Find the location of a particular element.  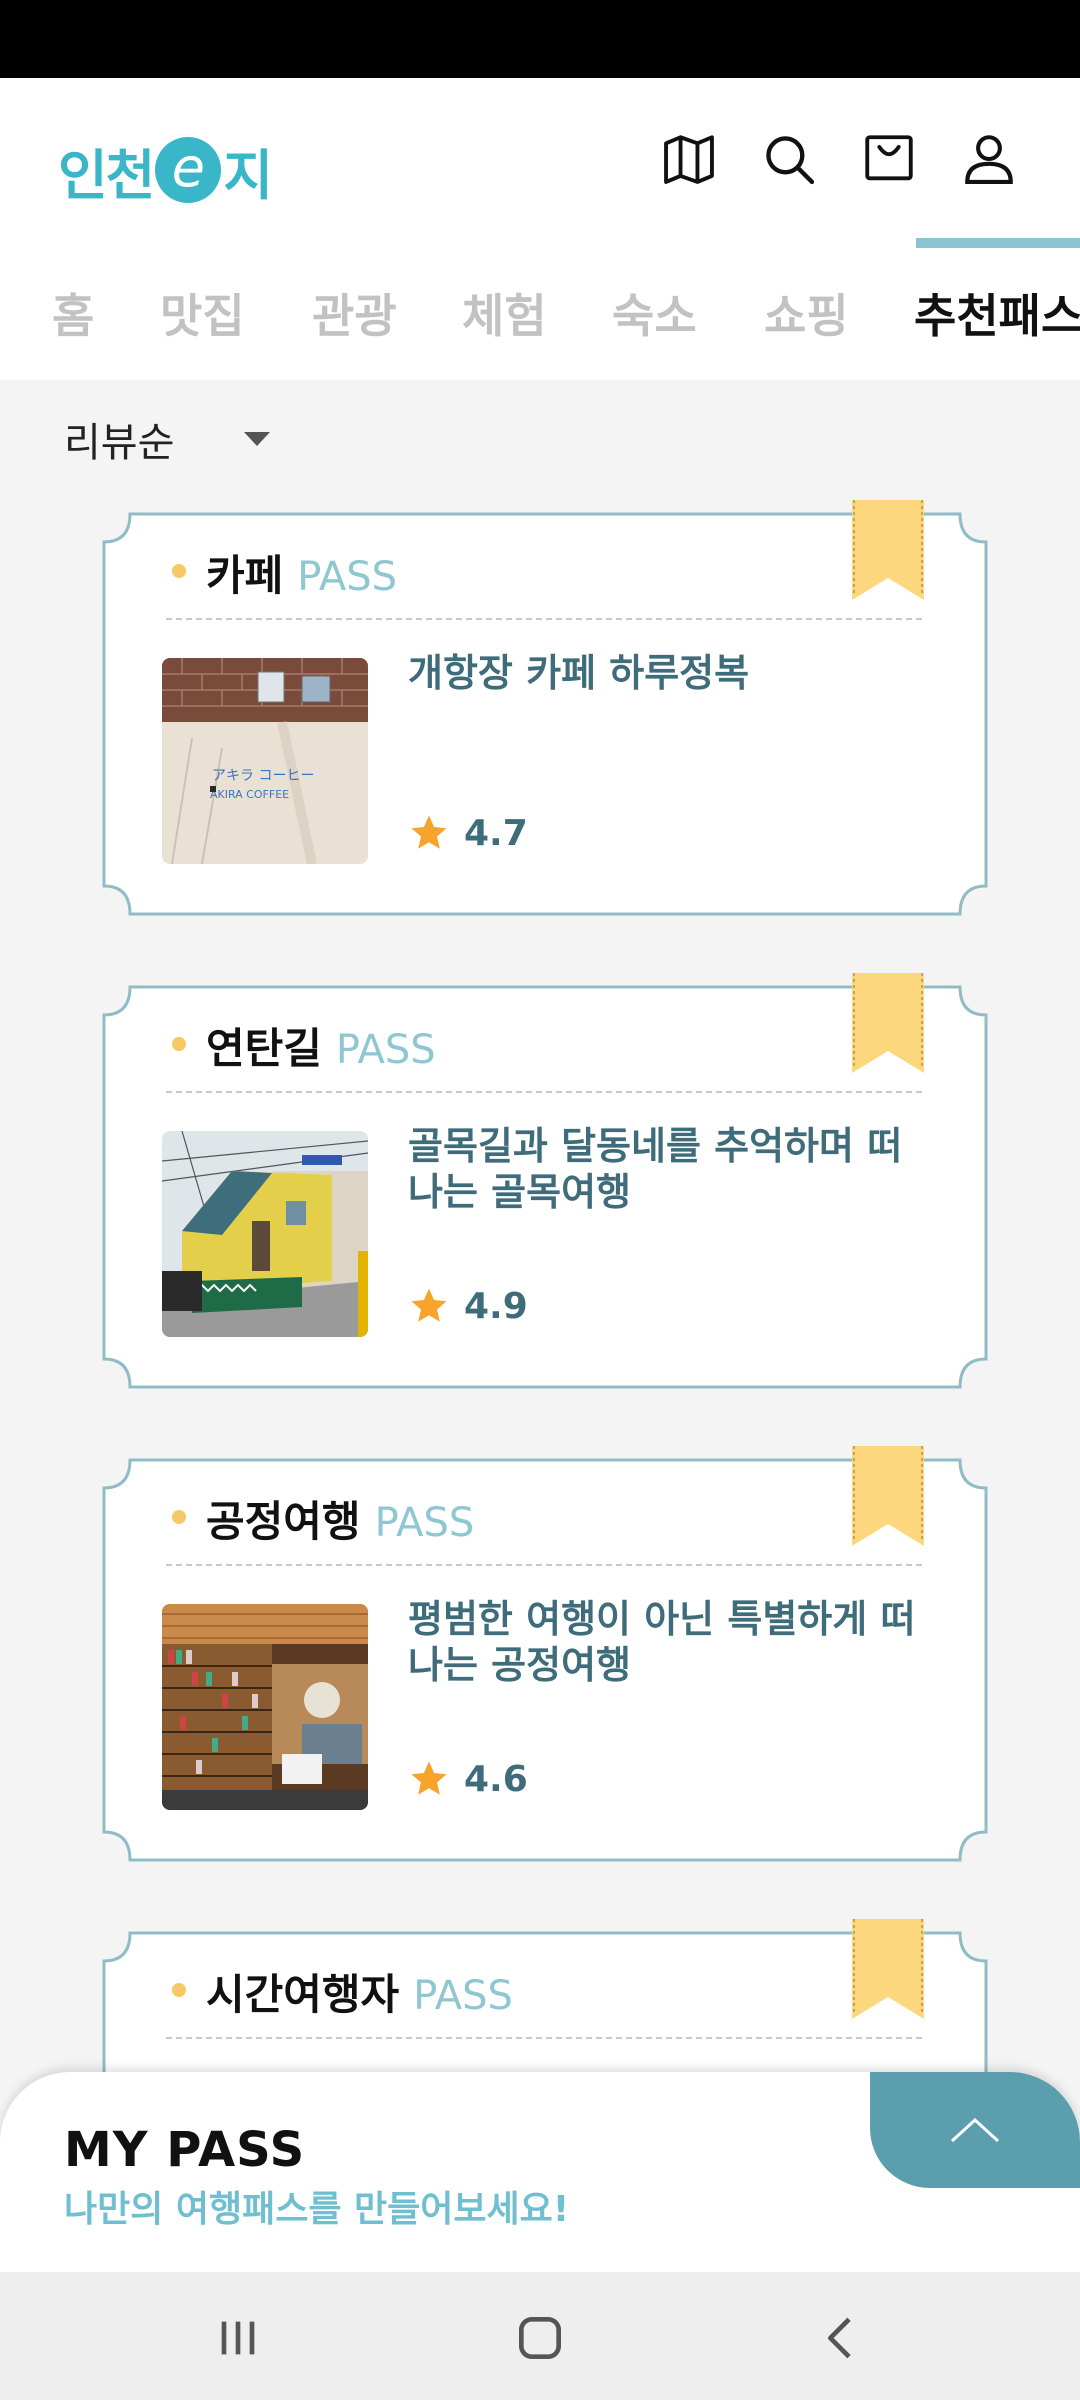

tab-sightseeing: 관광 is located at coordinates (354, 313).